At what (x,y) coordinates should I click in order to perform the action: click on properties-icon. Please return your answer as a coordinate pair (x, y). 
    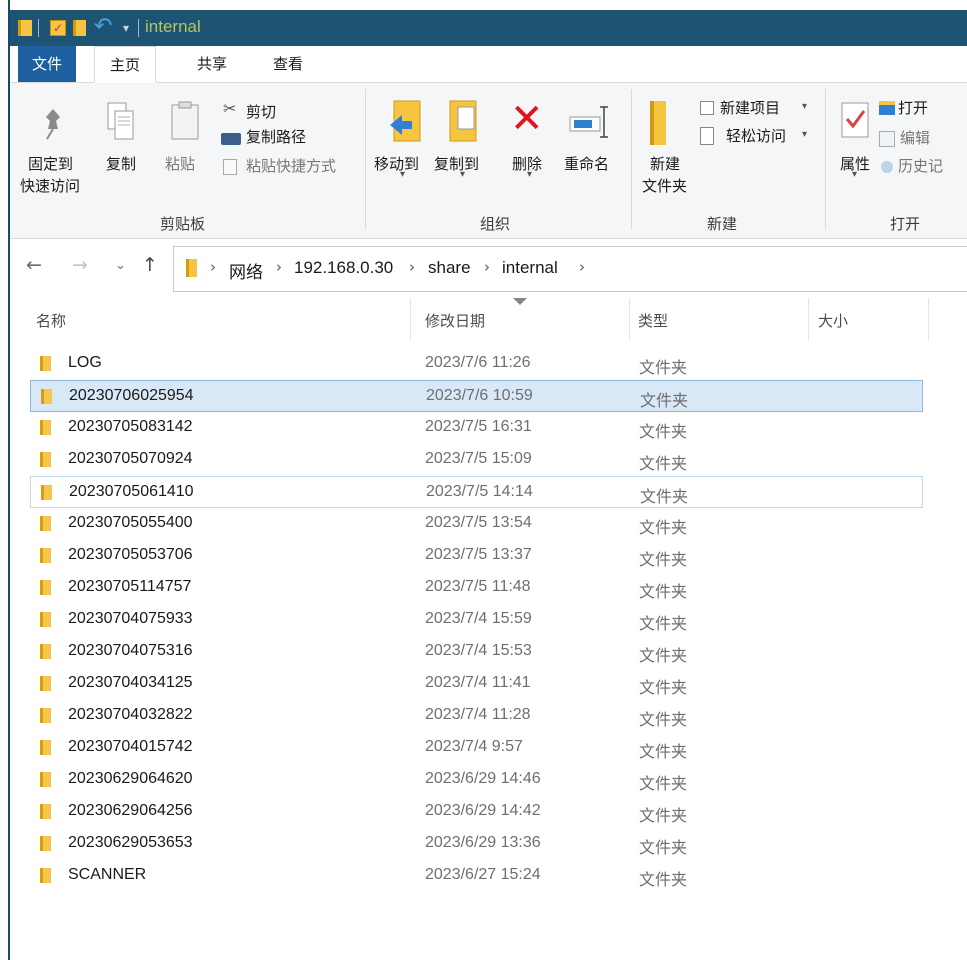
    Looking at the image, I should click on (855, 120).